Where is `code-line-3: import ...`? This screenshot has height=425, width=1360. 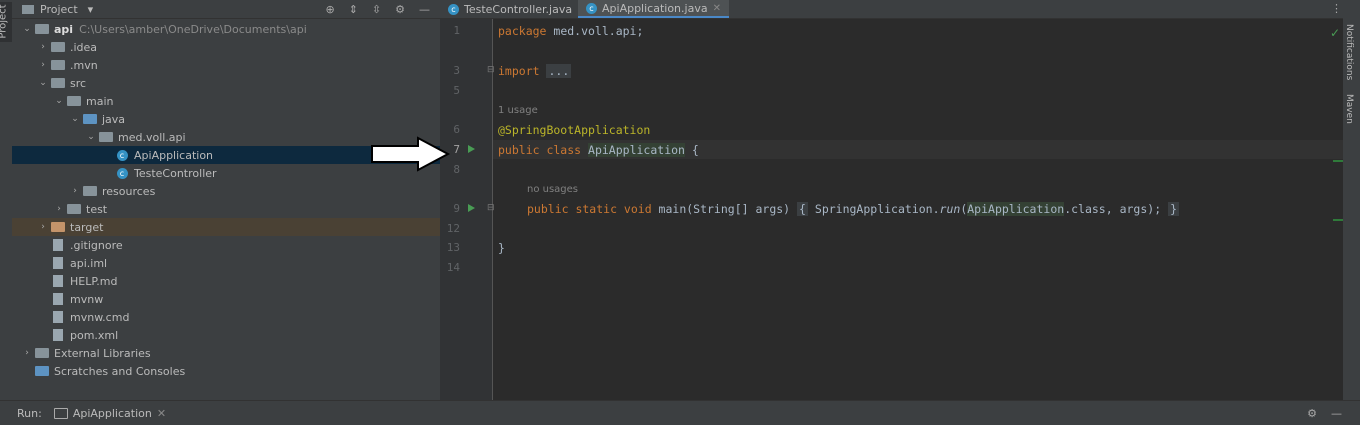 code-line-3: import ... is located at coordinates (535, 71).